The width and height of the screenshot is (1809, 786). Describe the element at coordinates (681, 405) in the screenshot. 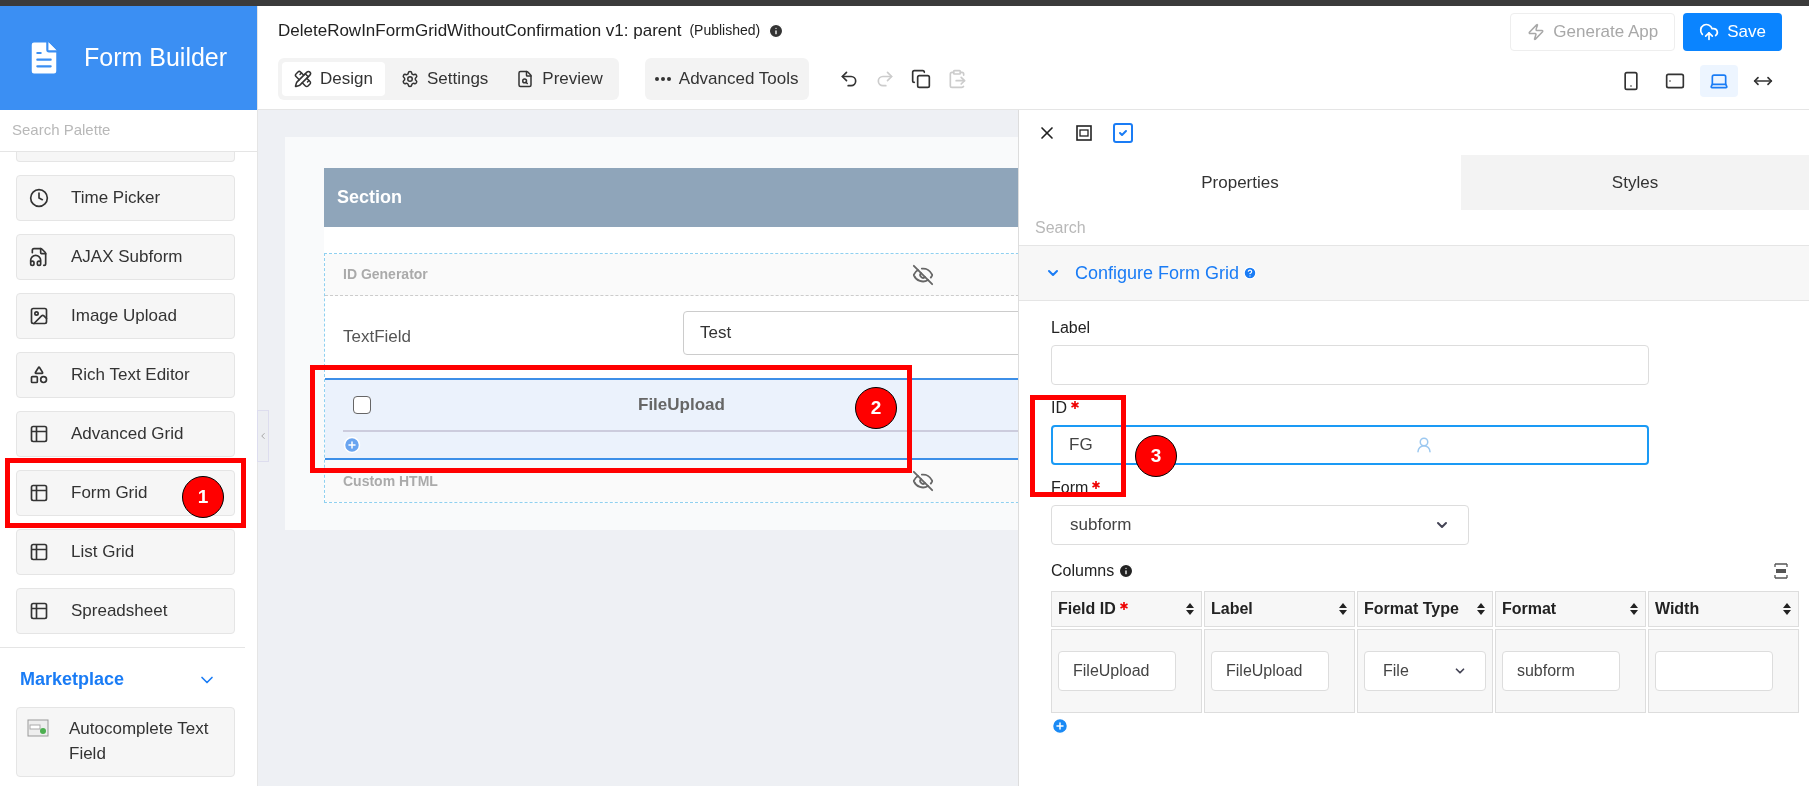

I see `column-header: FileUpload` at that location.